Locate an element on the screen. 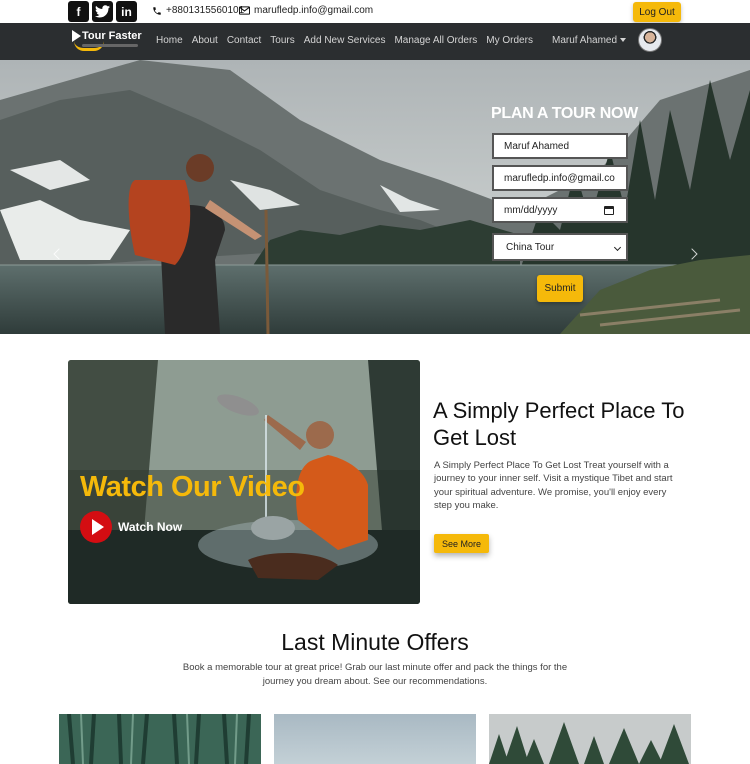 This screenshot has height=764, width=750. offers-title: Last Minute Offers is located at coordinates (375, 642).